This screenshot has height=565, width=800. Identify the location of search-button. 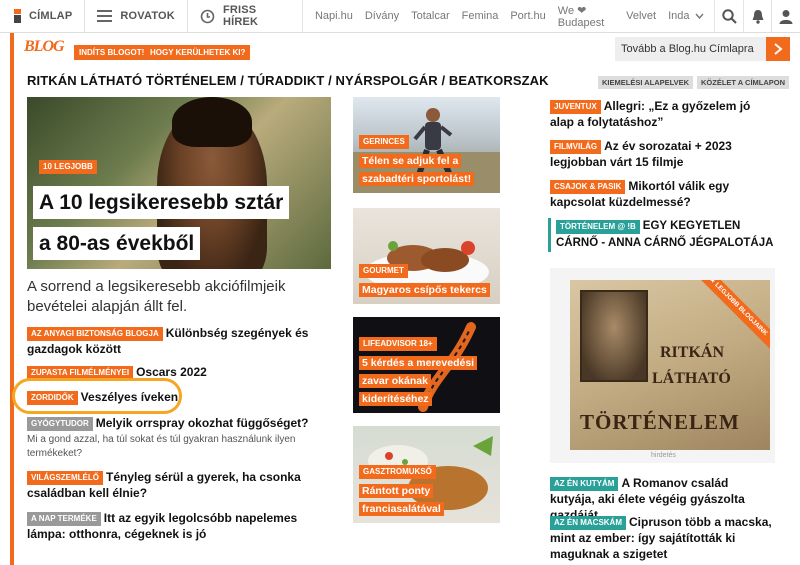
(728, 16).